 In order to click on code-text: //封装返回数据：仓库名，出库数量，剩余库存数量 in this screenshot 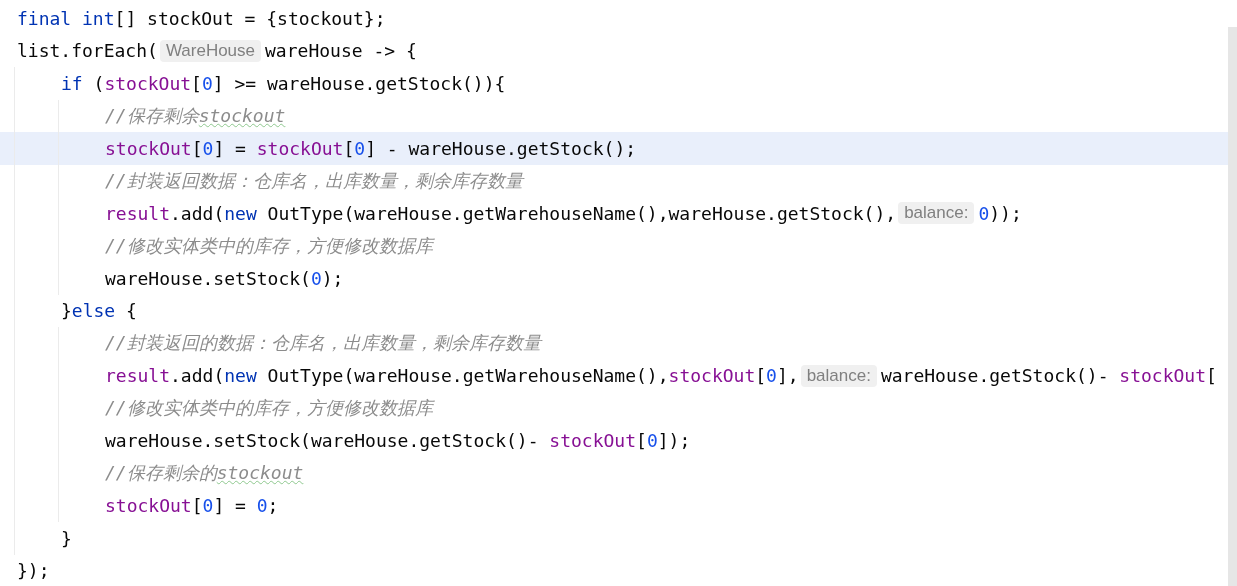, I will do `click(314, 180)`.